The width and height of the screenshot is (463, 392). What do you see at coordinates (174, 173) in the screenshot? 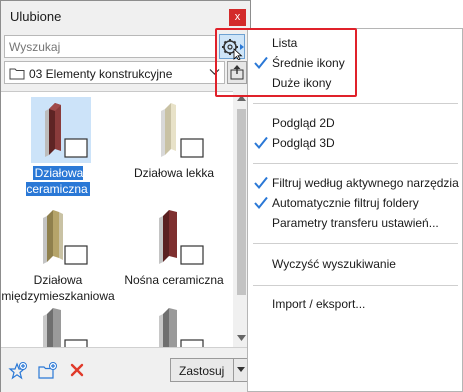
I see `favorite-label: Działowa lekka` at bounding box center [174, 173].